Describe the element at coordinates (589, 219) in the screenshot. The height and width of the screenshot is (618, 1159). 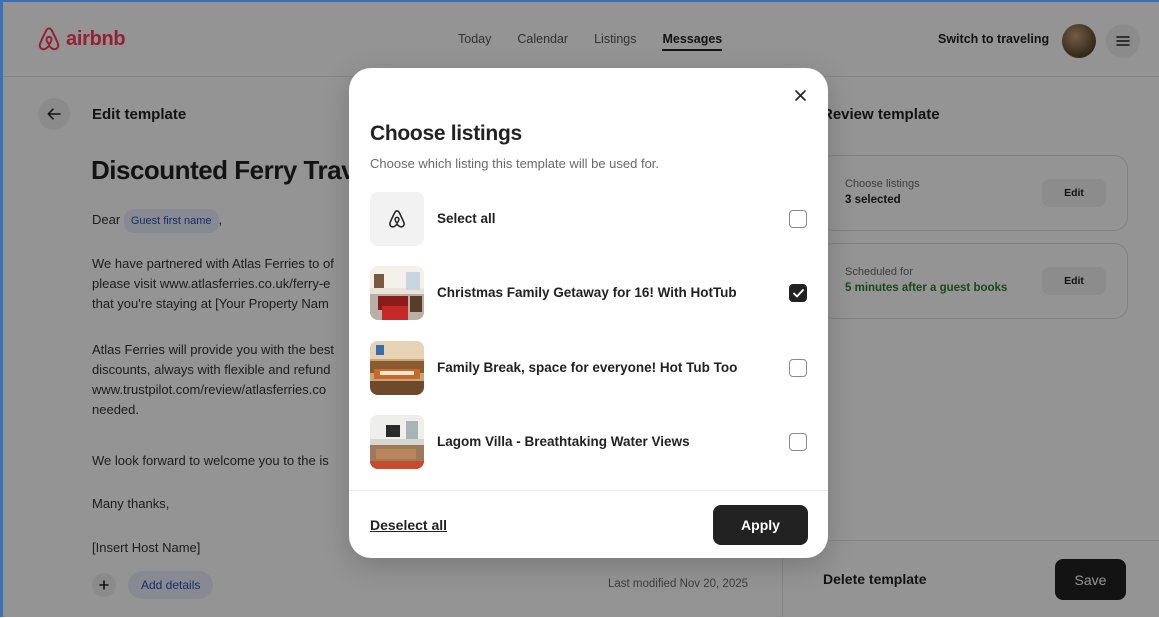
I see `select-all-row: Select all` at that location.